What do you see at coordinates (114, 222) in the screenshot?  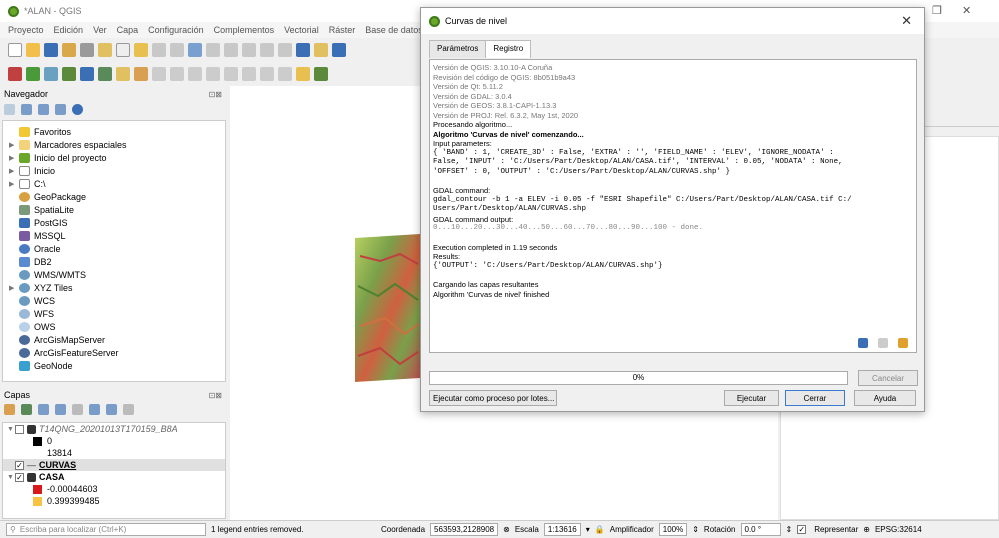 I see `nav-item-postgis: PostGIS` at bounding box center [114, 222].